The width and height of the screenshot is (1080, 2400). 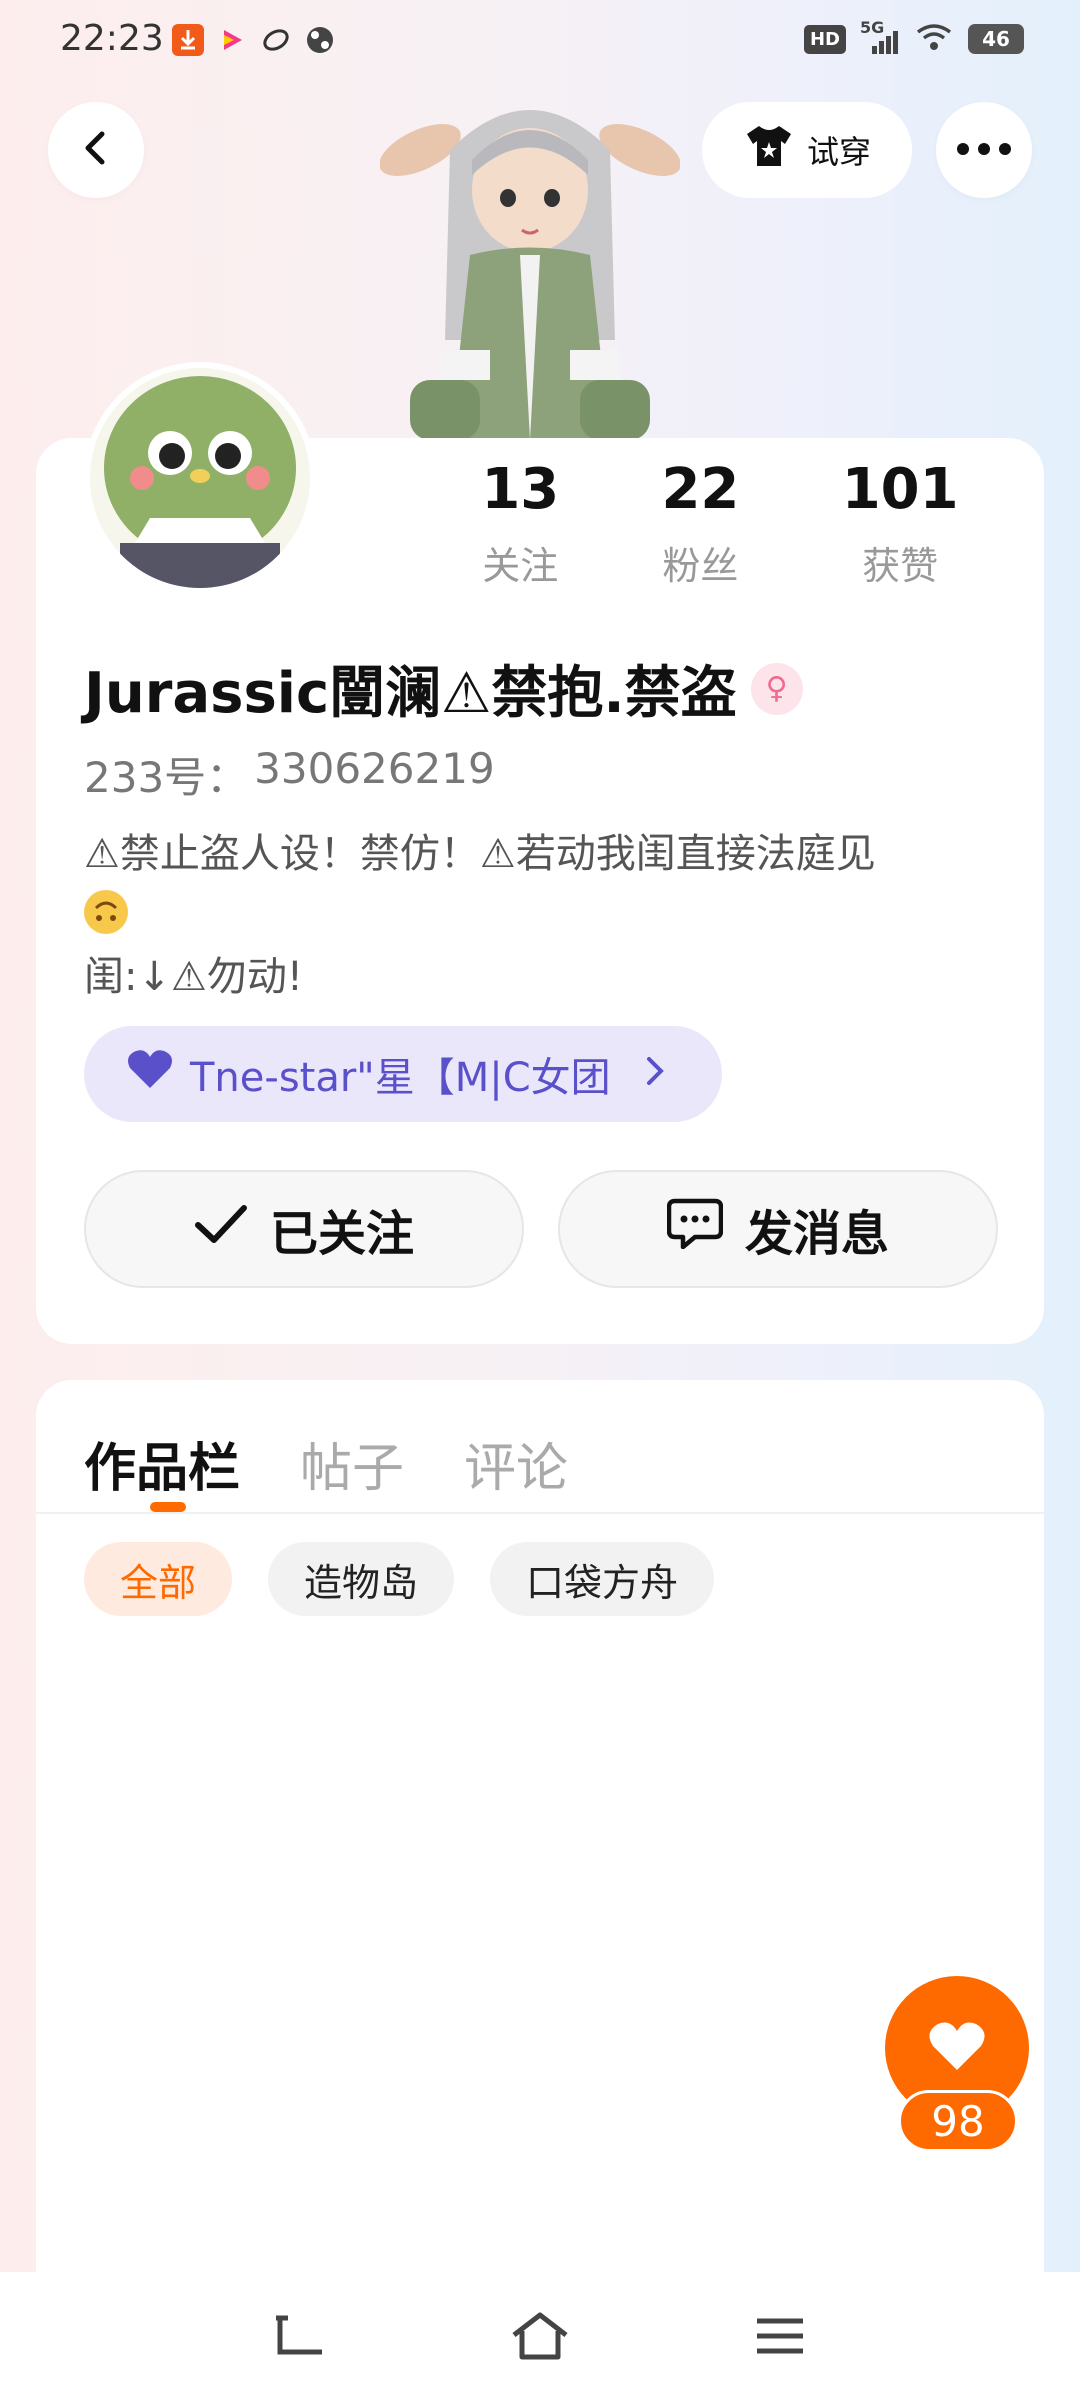 I want to click on nav-back-button, so click(x=300, y=2336).